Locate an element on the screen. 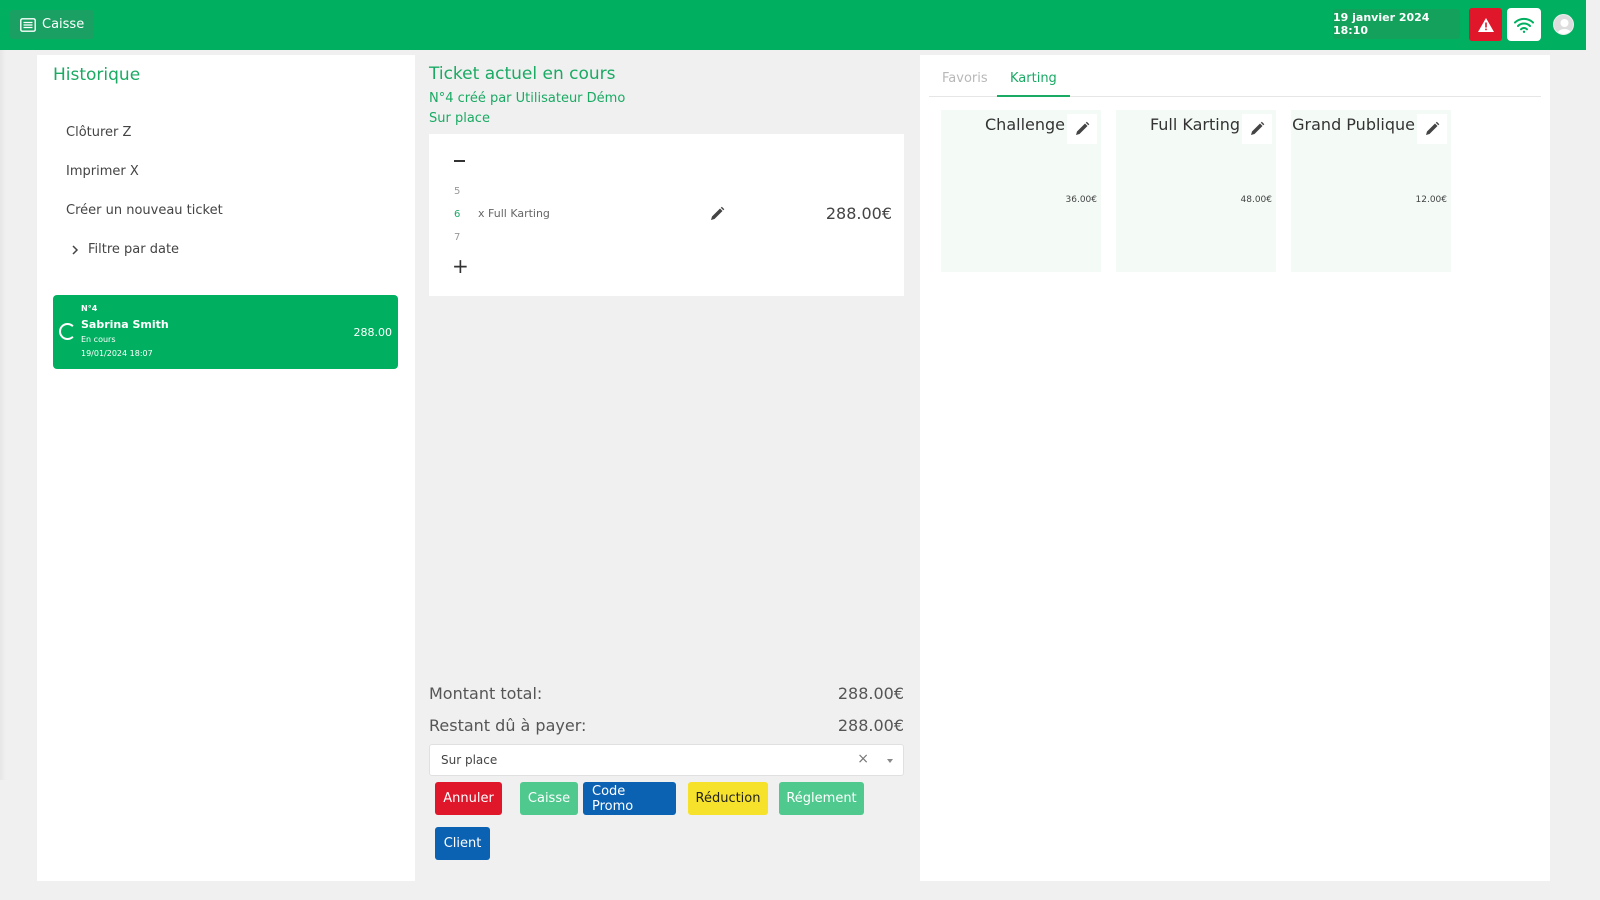  ticket-subtitle: N°4 créé par Utilisateur Démo is located at coordinates (527, 98).